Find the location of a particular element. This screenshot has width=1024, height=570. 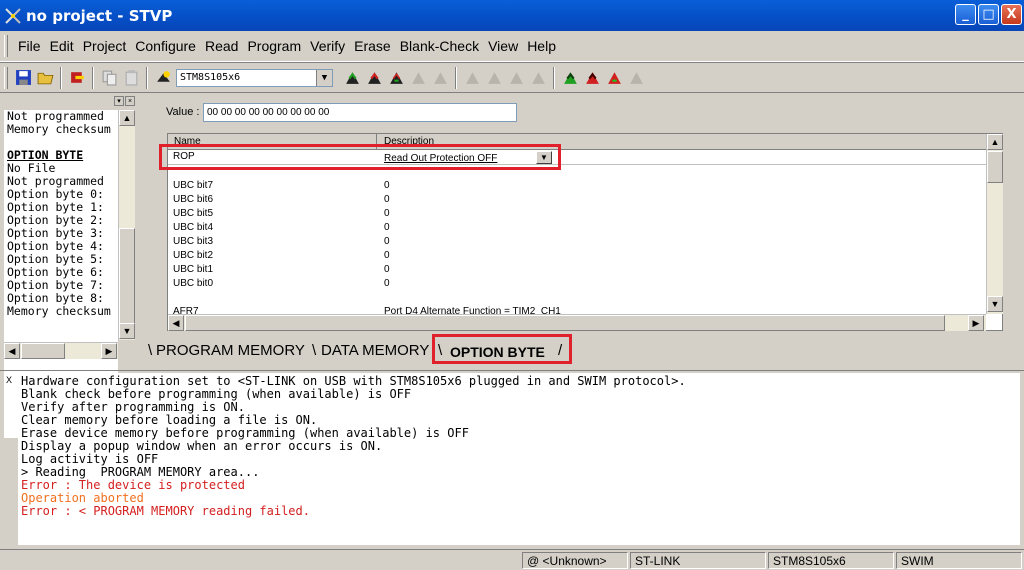

table-row: UBC bit6 0 is located at coordinates (577, 201).